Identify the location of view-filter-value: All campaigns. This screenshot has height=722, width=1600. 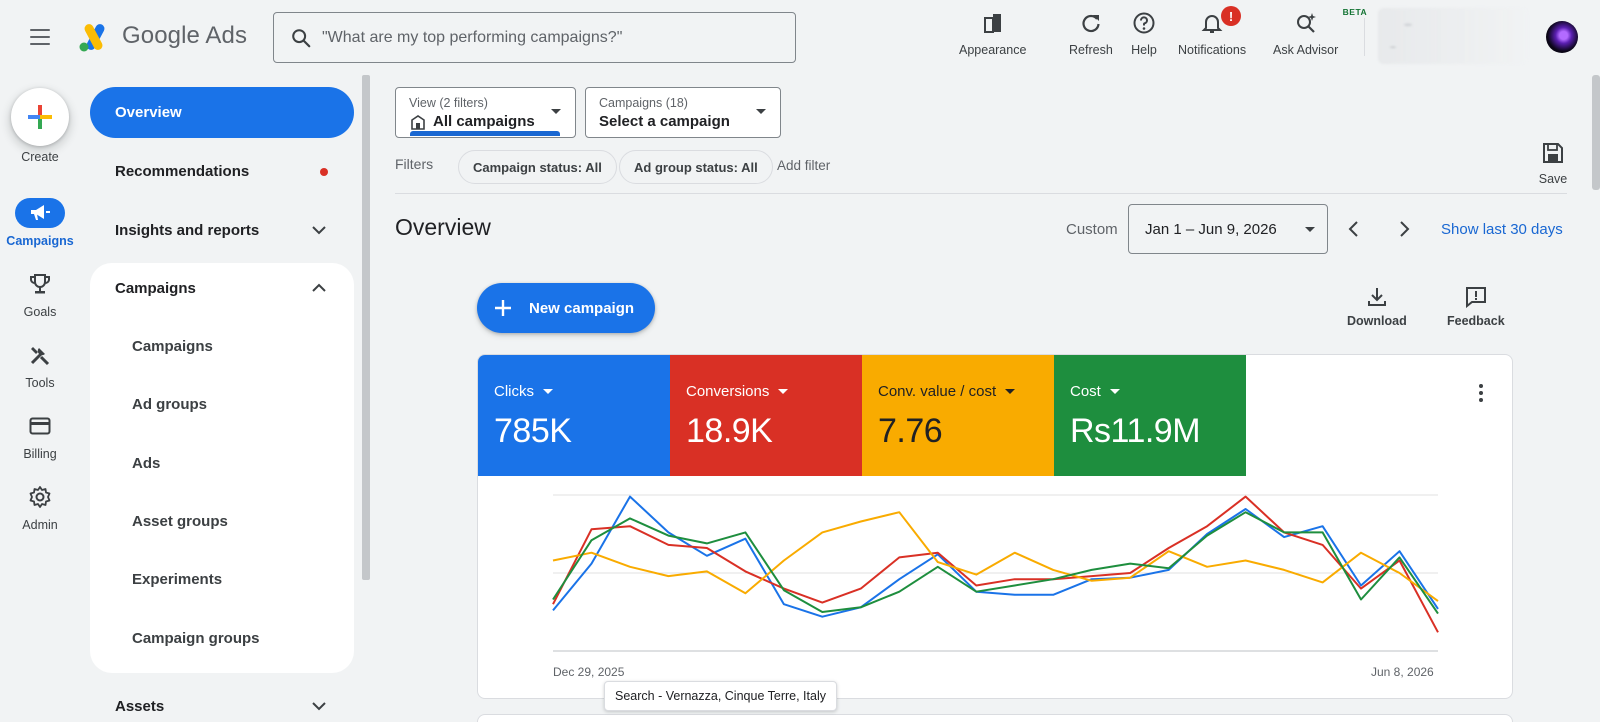
(484, 121).